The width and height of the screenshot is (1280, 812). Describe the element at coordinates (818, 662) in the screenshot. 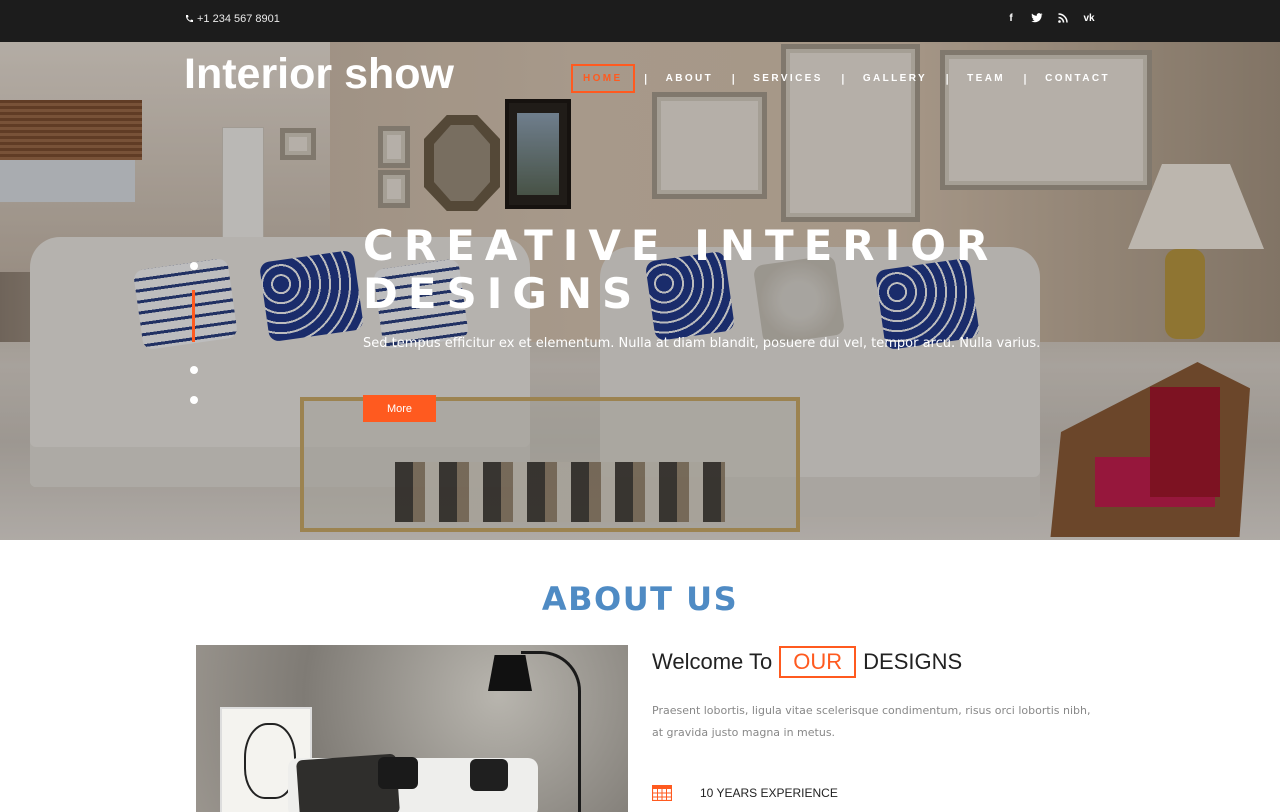

I see `welcome-highlight: OUR` at that location.